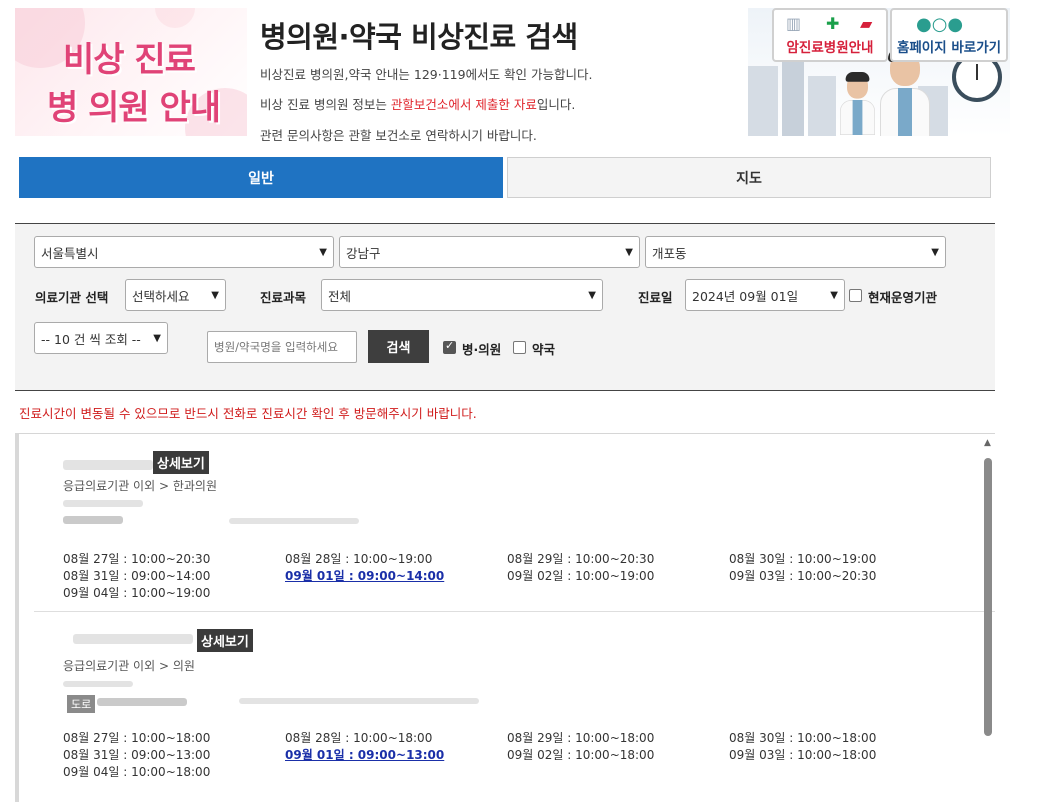 This screenshot has width=1056, height=802. What do you see at coordinates (482, 349) in the screenshot?
I see `hospital-label: 병·의원` at bounding box center [482, 349].